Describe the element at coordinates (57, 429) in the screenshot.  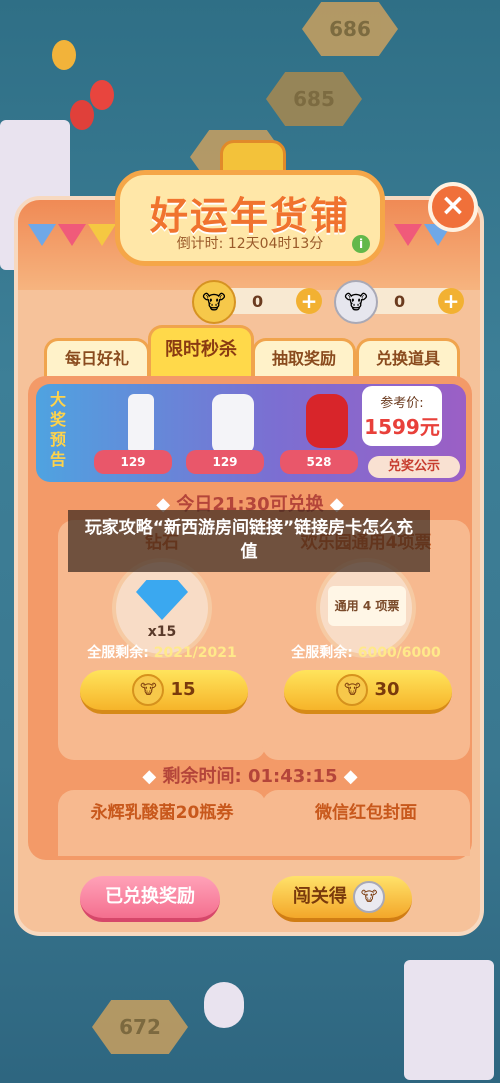
I see `banner-side-label: 大奖预告` at that location.